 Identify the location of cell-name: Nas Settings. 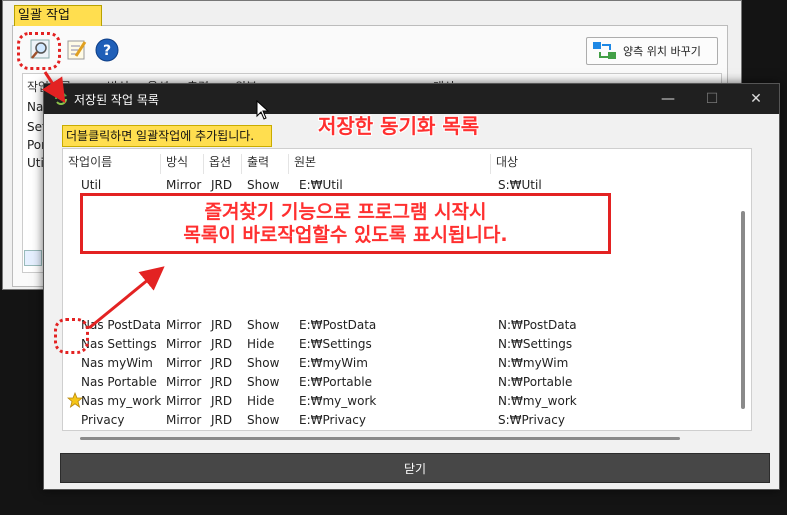
(119, 344).